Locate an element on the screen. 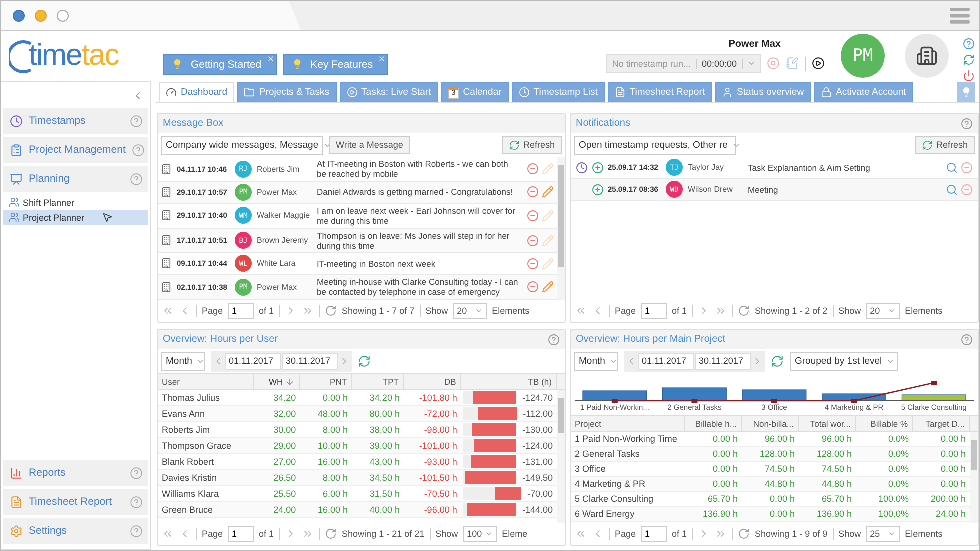  column-header: TB (h) is located at coordinates (509, 382).